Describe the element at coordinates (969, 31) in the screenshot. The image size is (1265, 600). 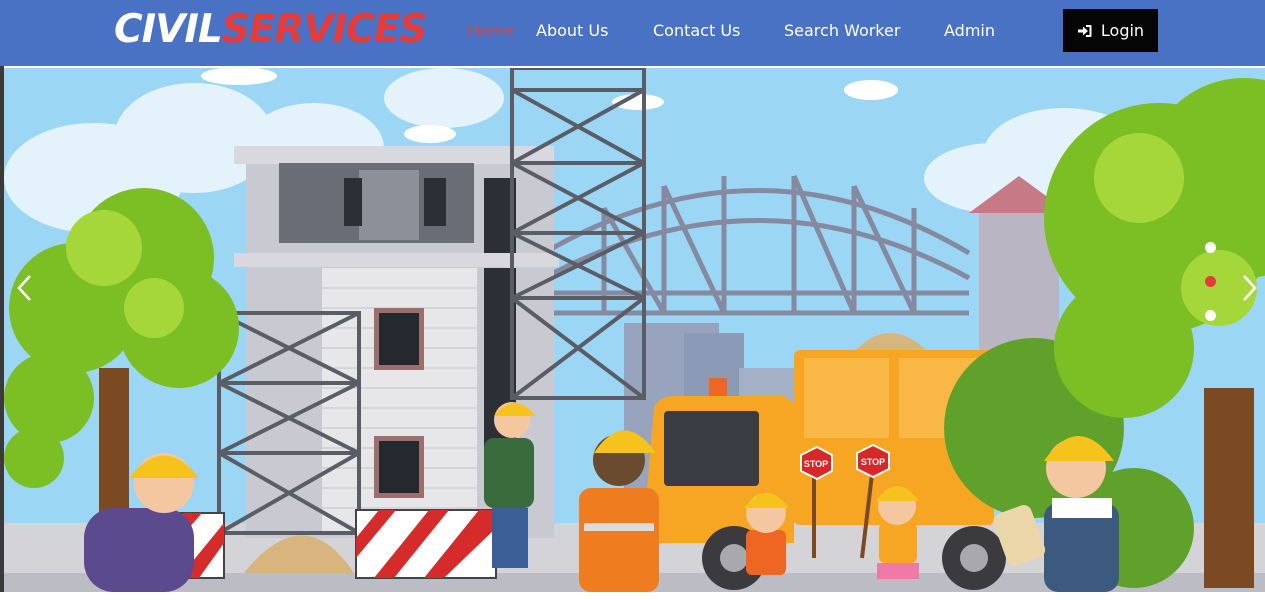
I see `nav-admin-link: Admin` at that location.